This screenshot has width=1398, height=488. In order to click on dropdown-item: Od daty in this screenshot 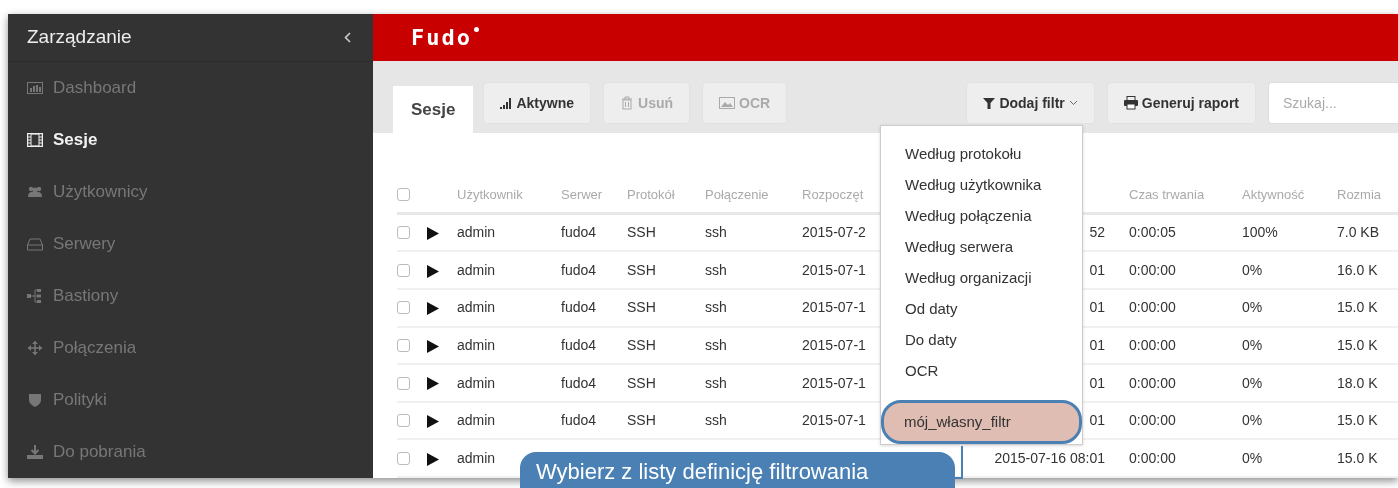, I will do `click(981, 308)`.